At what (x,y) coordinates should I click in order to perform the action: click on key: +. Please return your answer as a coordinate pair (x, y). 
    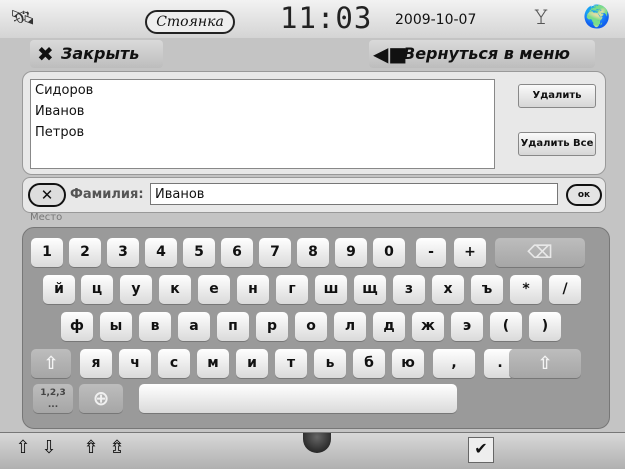
    Looking at the image, I should click on (470, 252).